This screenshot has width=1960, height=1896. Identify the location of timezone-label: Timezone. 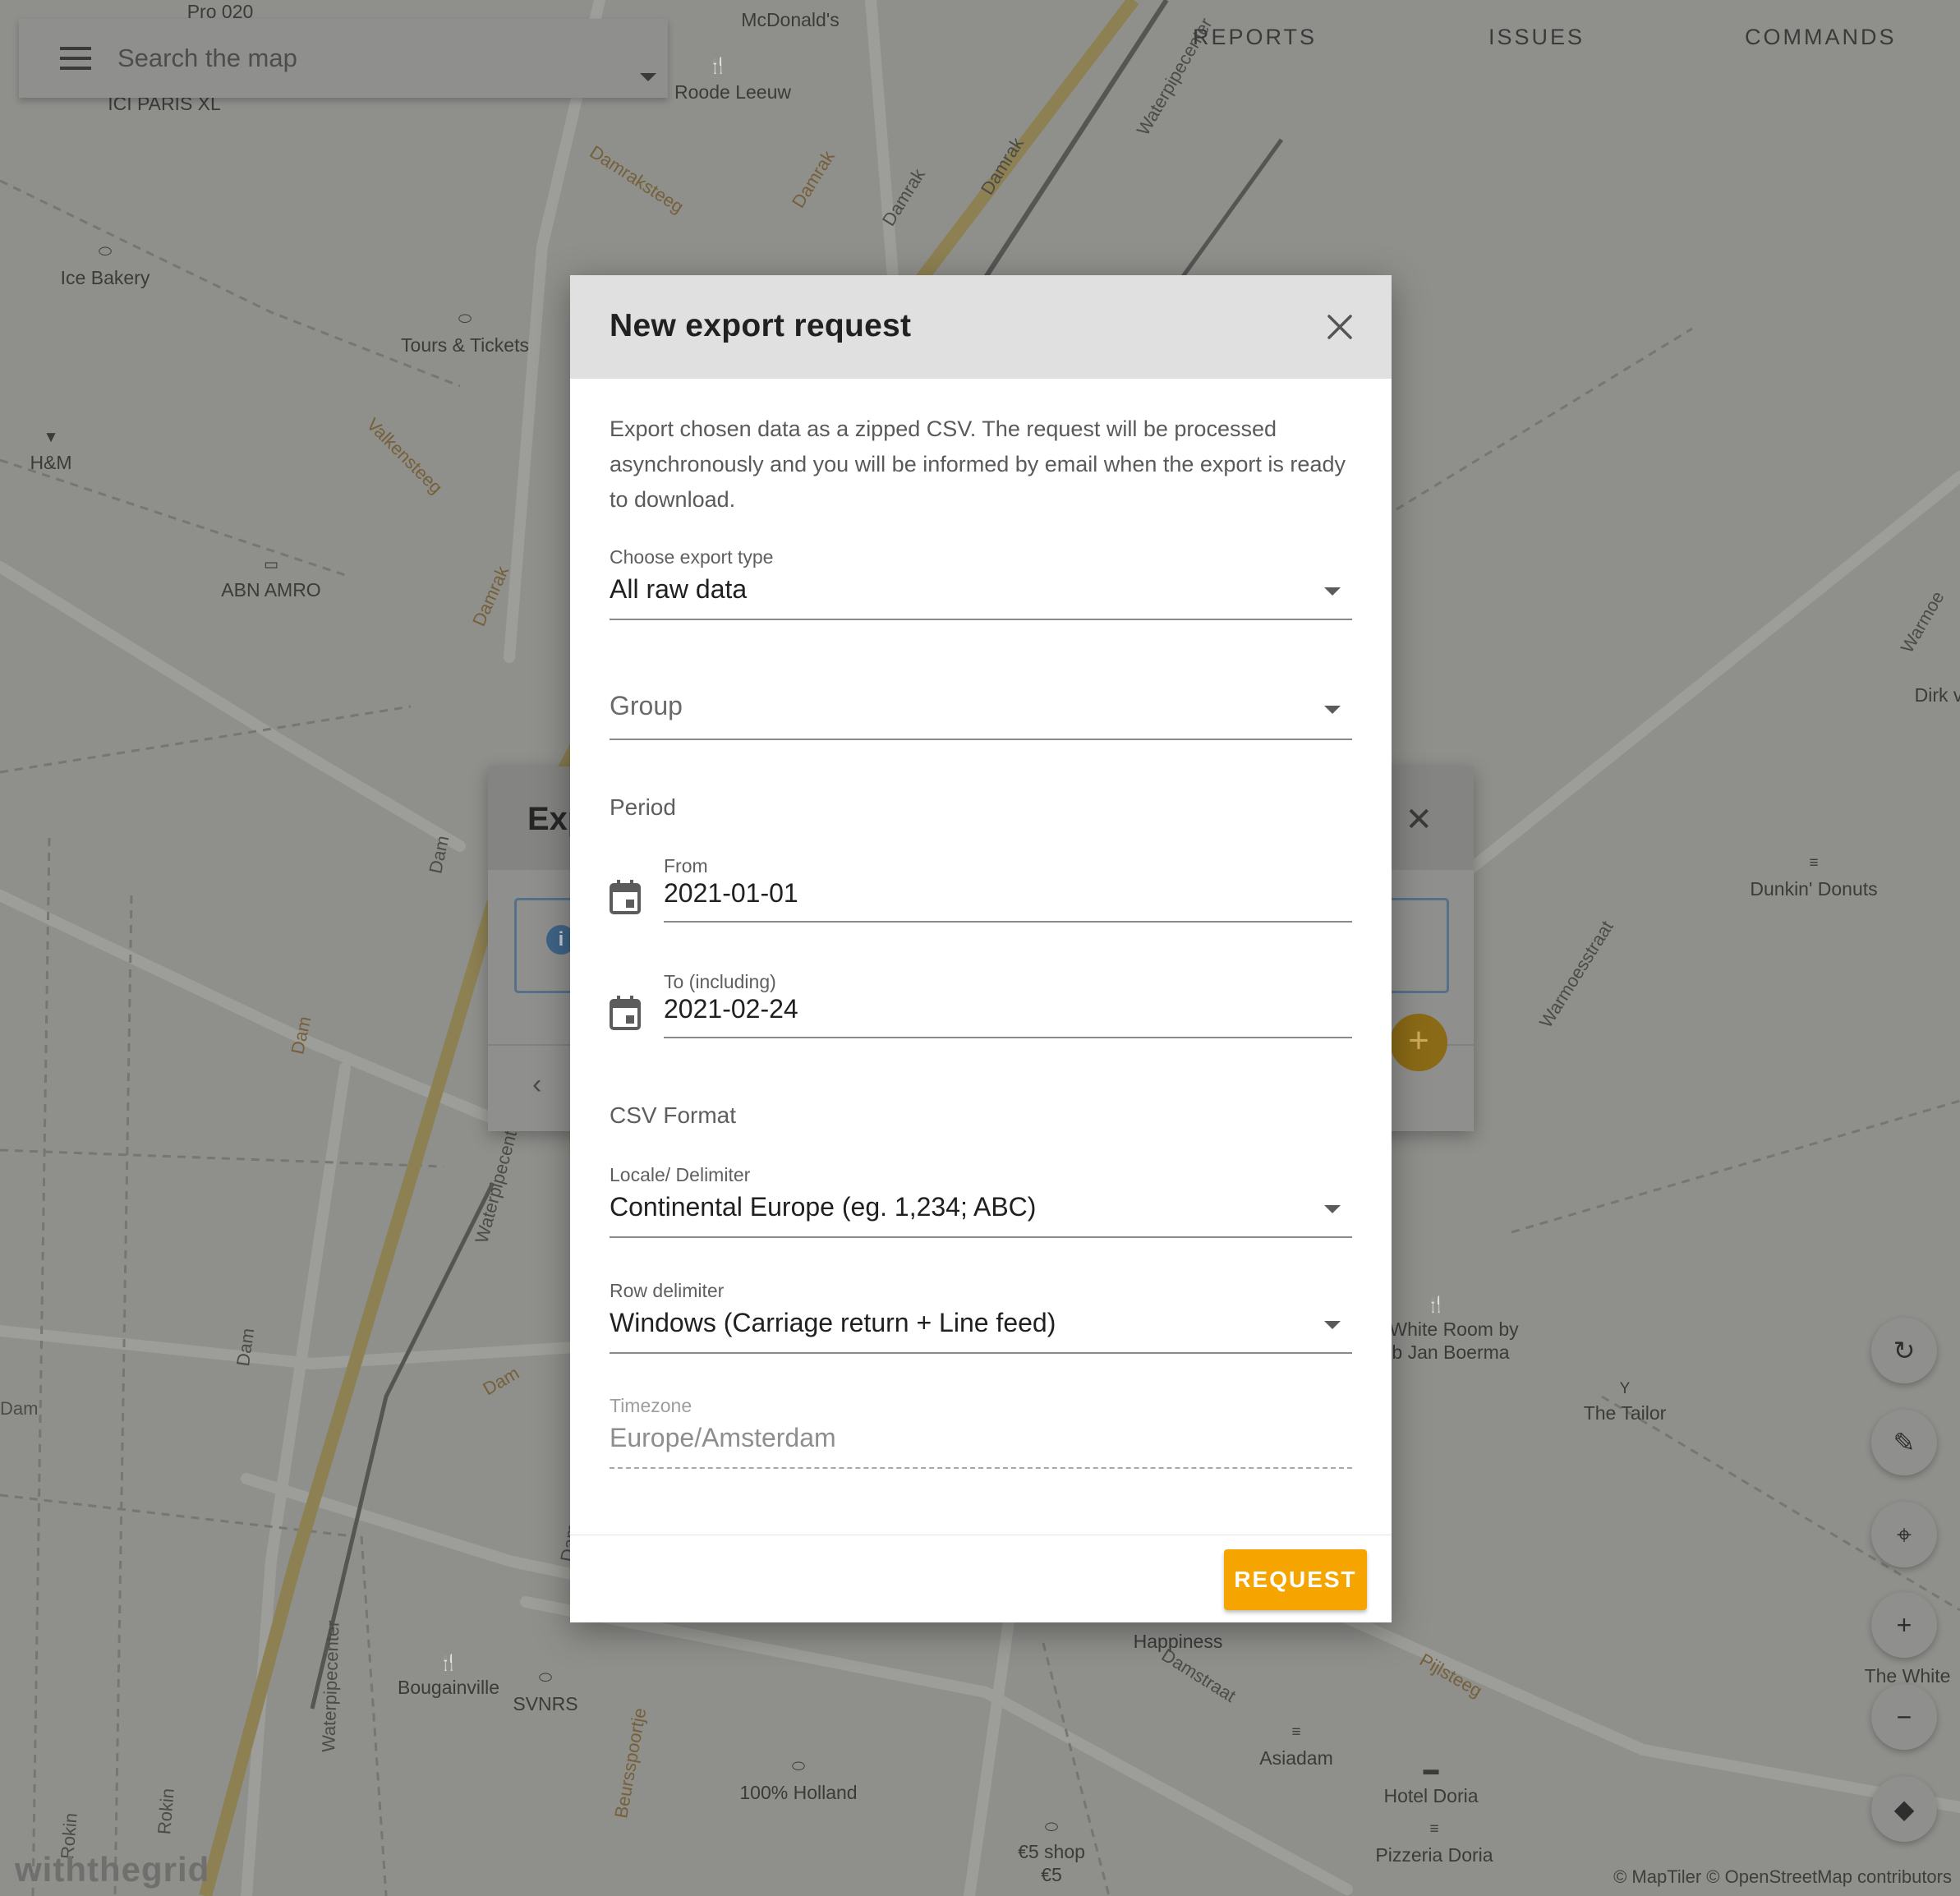
(651, 1405).